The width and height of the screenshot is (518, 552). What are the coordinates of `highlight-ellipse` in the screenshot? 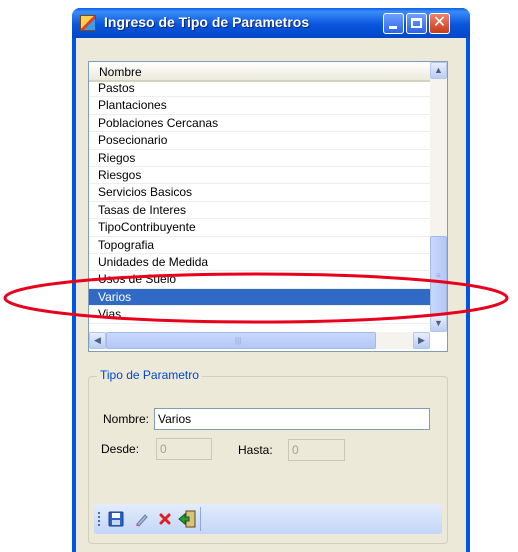 It's located at (256, 298).